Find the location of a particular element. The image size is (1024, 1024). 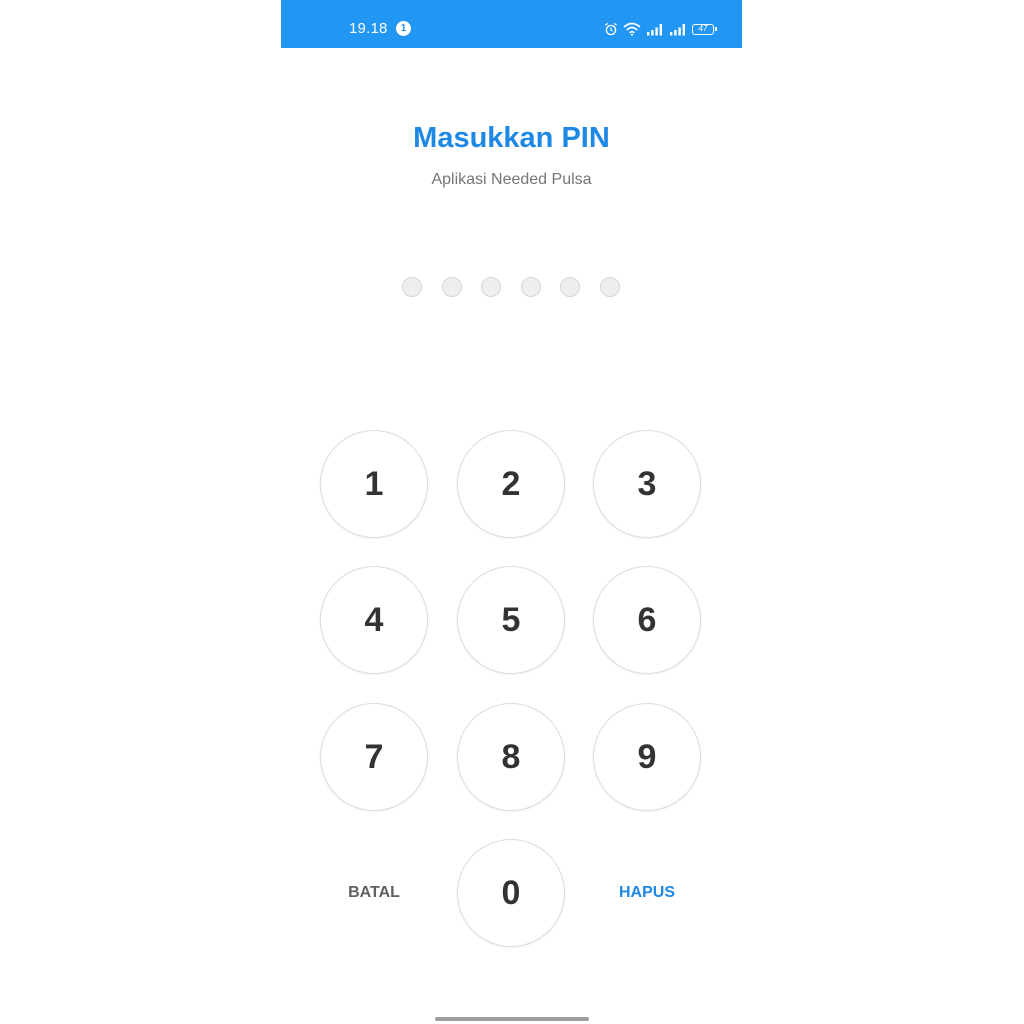

cancel-button: BATAL is located at coordinates (374, 893).